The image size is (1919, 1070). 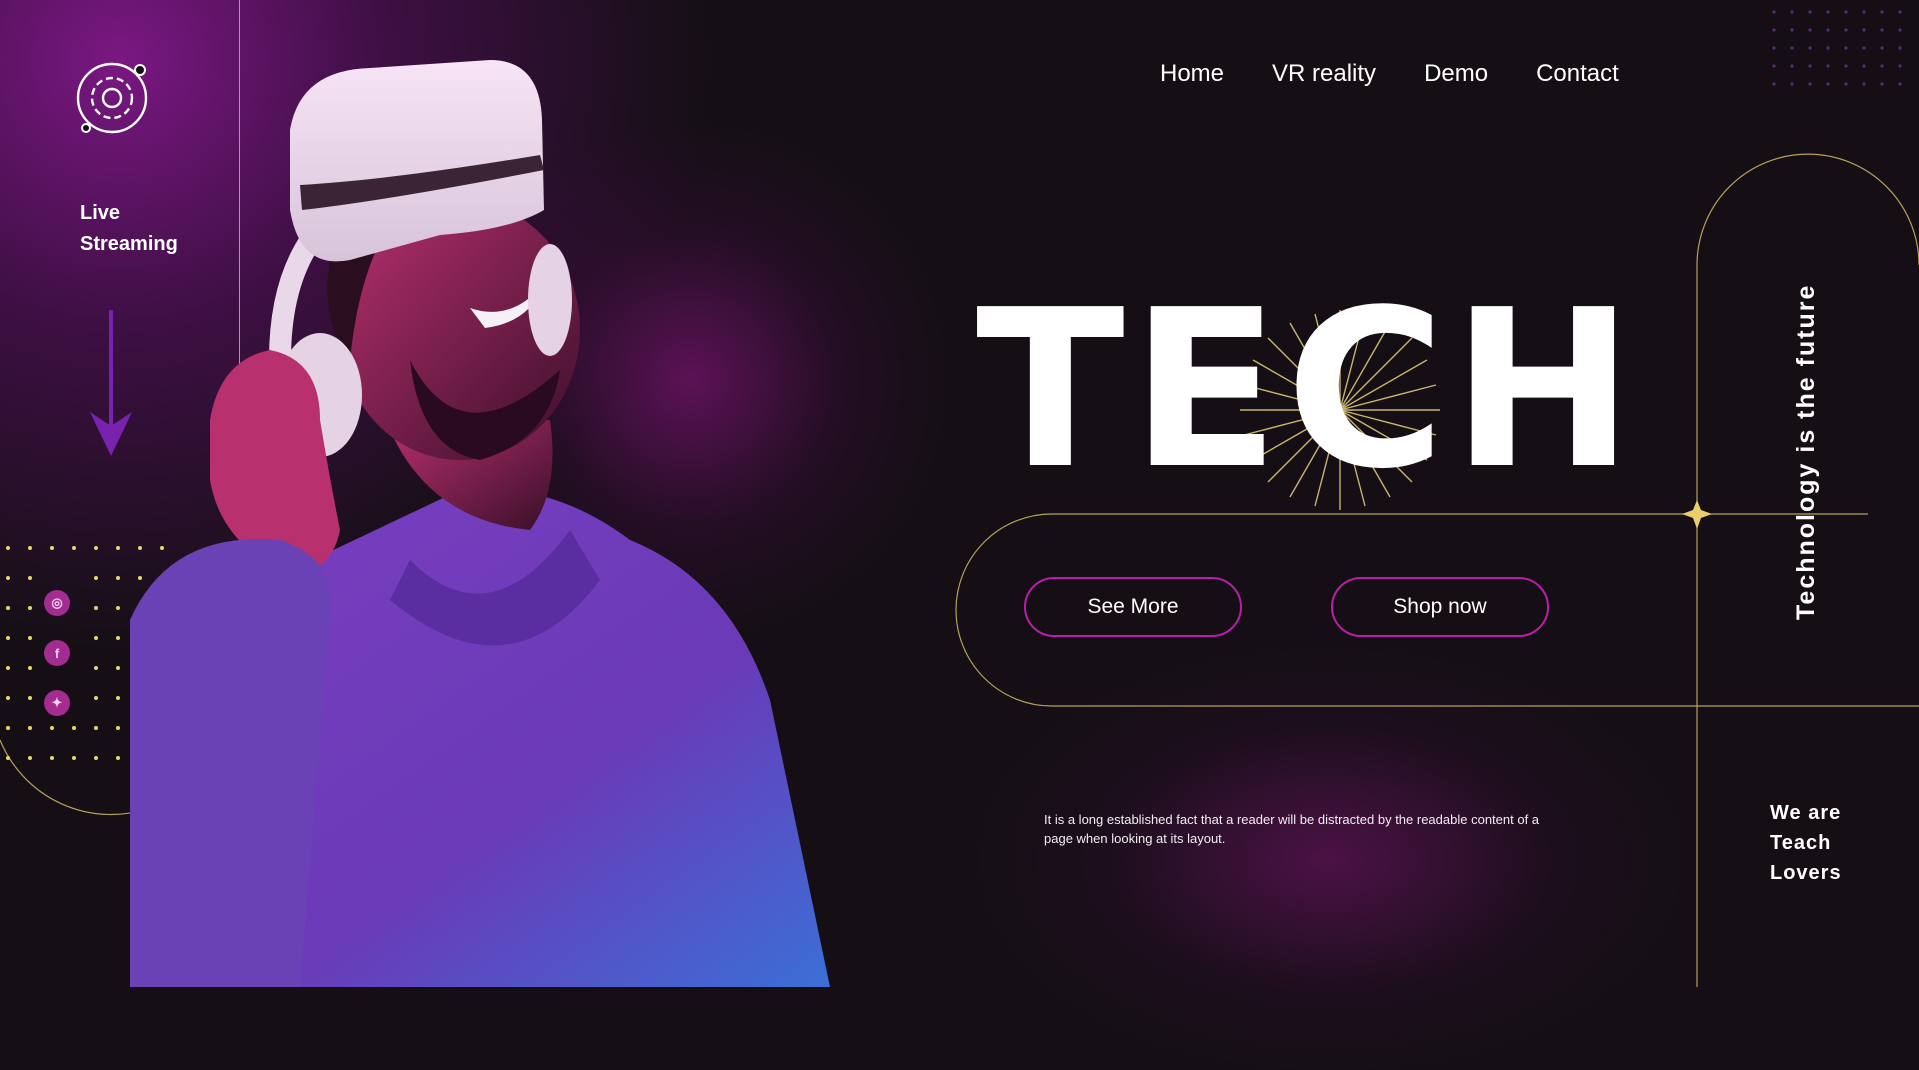 I want to click on decorative-dot-grid-top-right, so click(x=1837, y=48).